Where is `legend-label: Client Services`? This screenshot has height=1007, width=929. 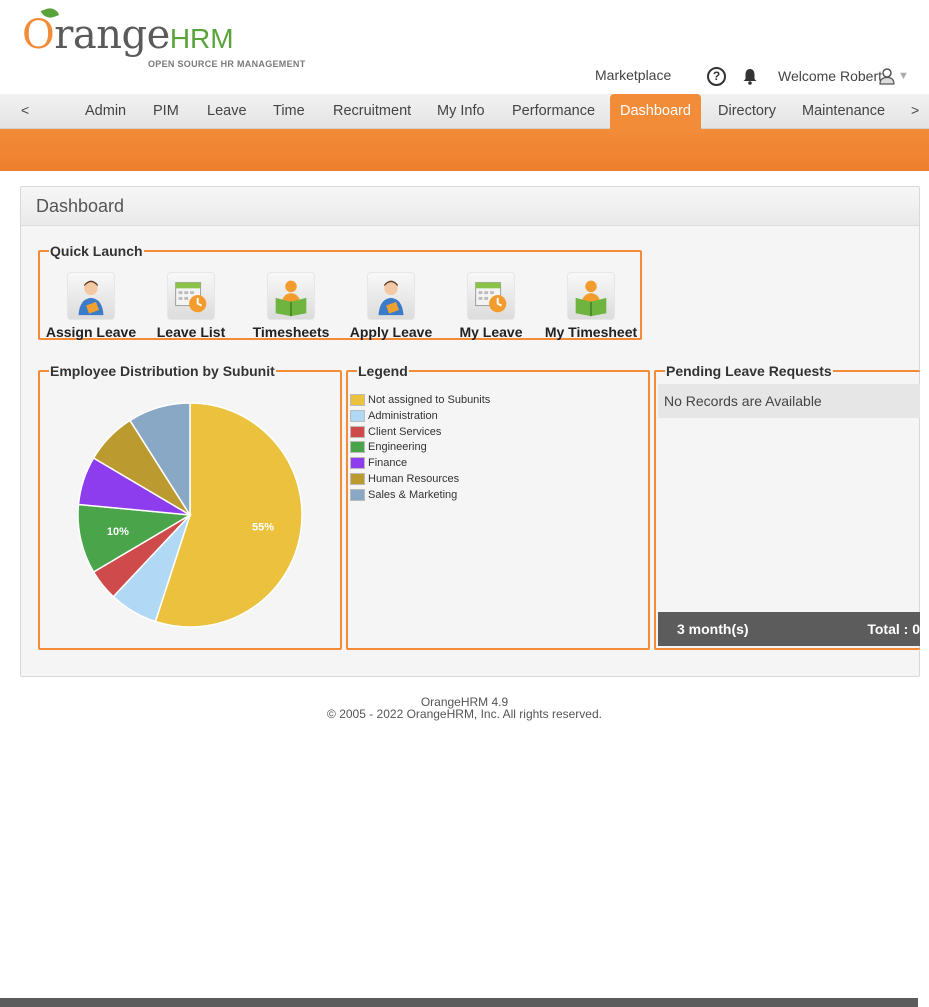 legend-label: Client Services is located at coordinates (405, 431).